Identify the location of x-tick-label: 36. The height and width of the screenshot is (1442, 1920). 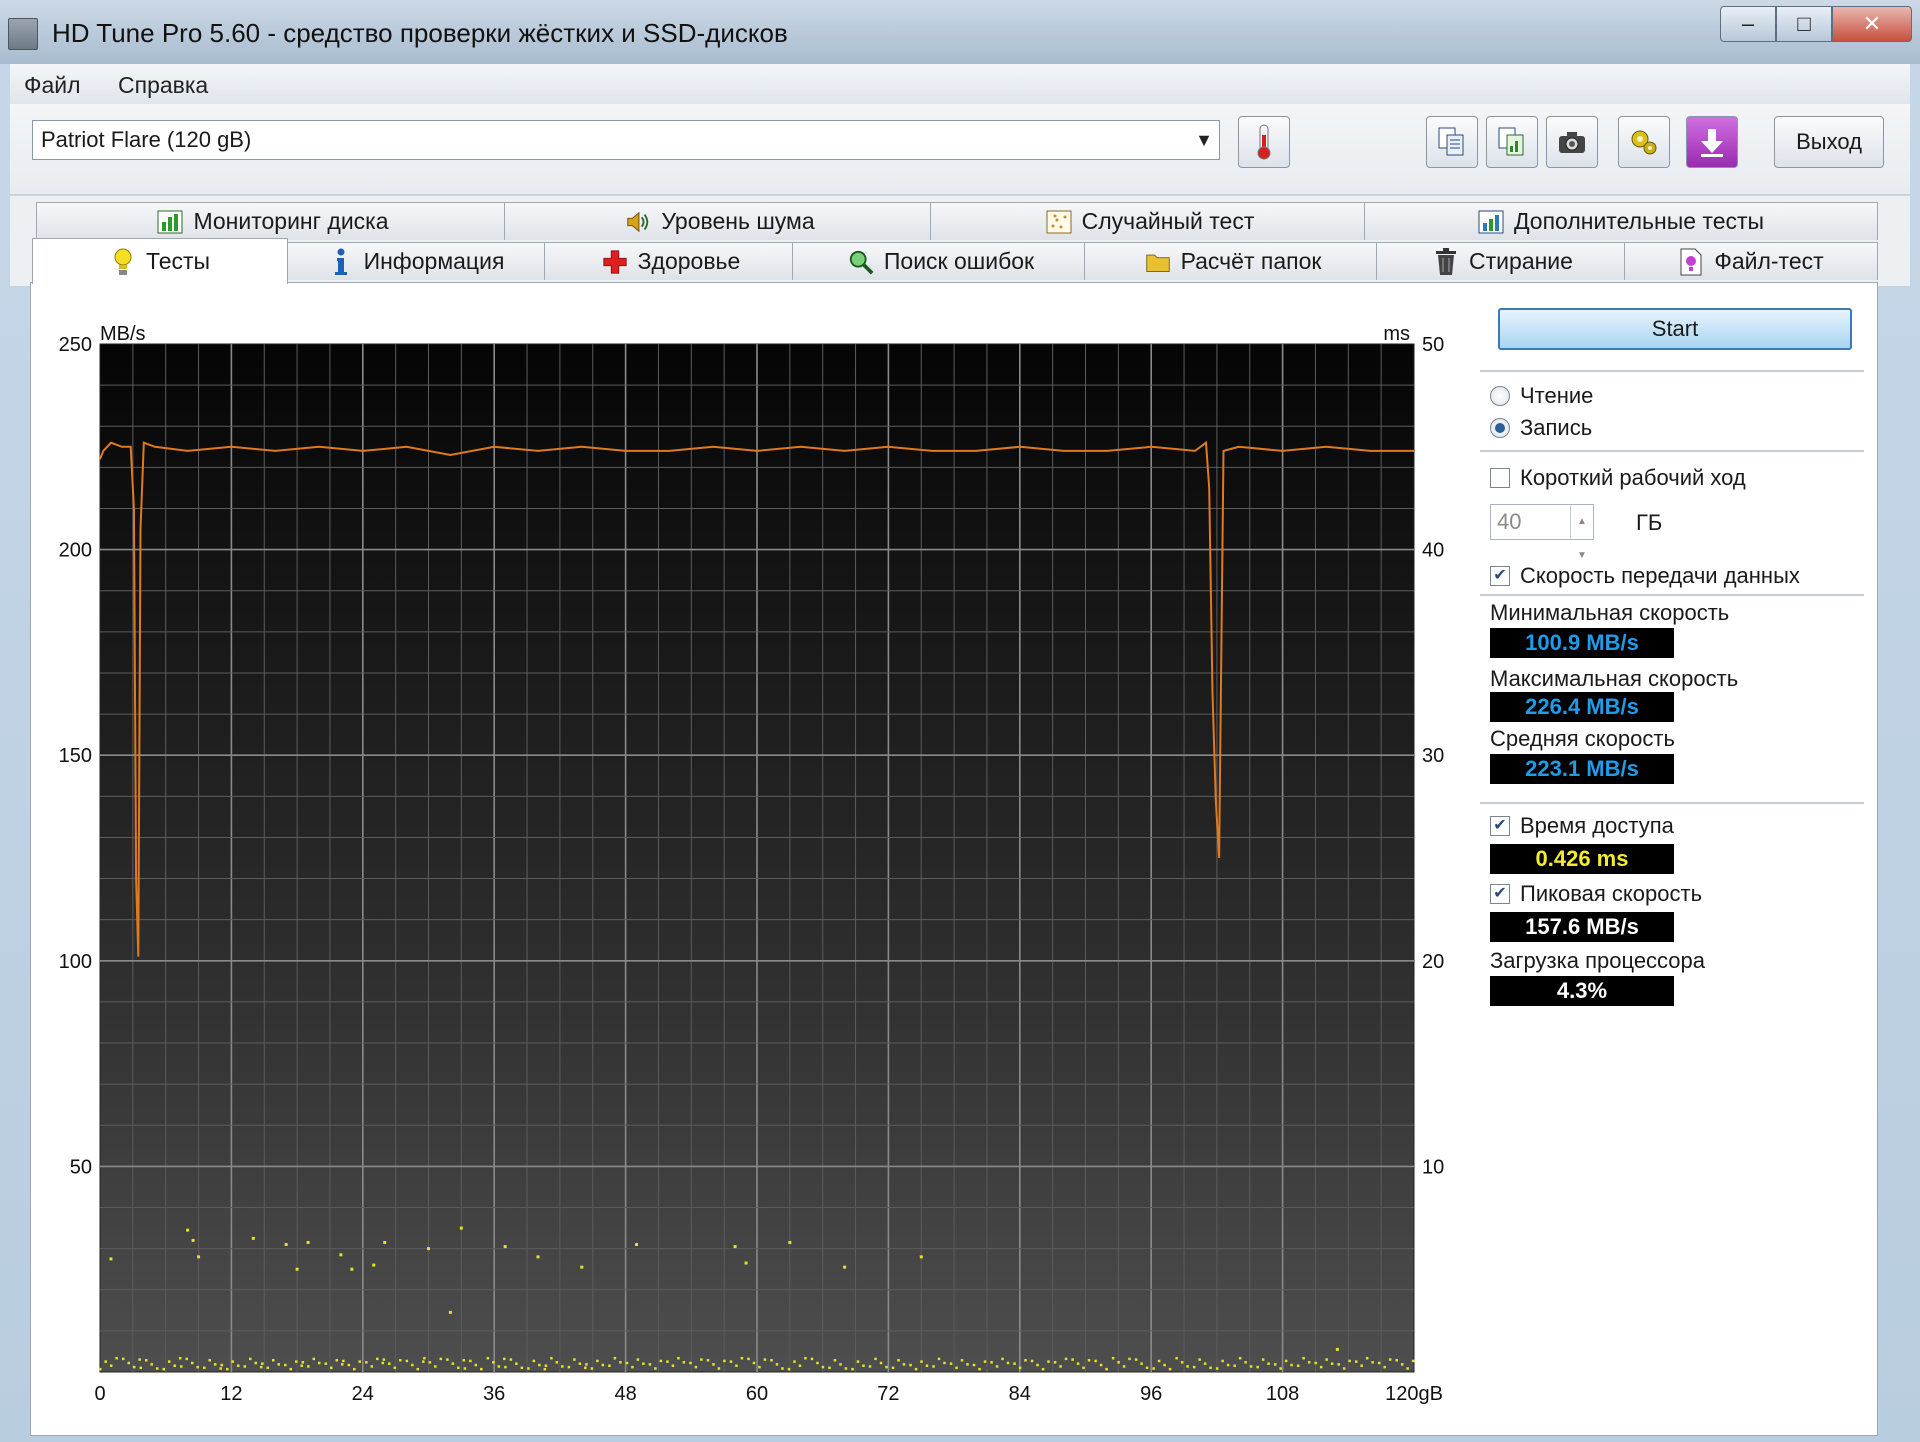
(494, 1394).